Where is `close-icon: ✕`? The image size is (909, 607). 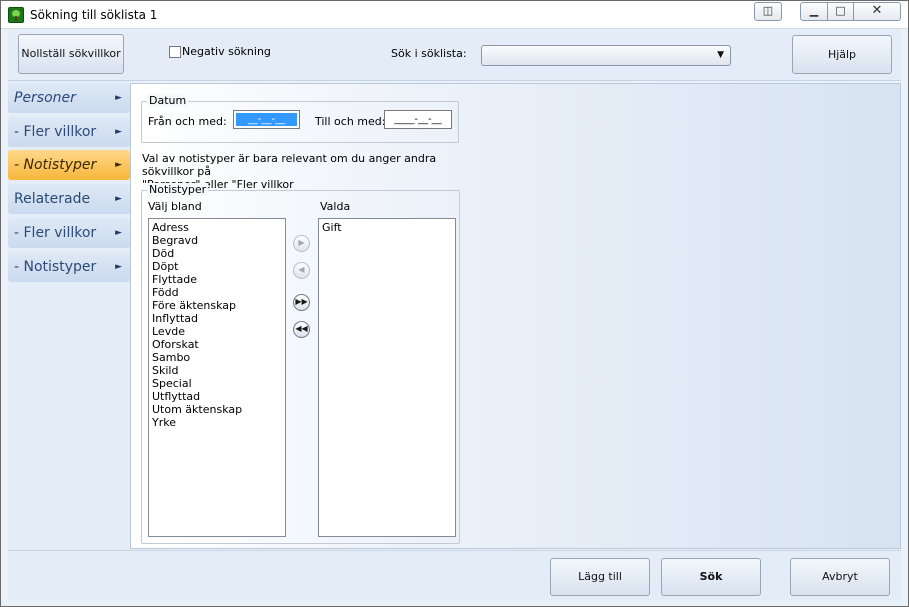 close-icon: ✕ is located at coordinates (877, 10).